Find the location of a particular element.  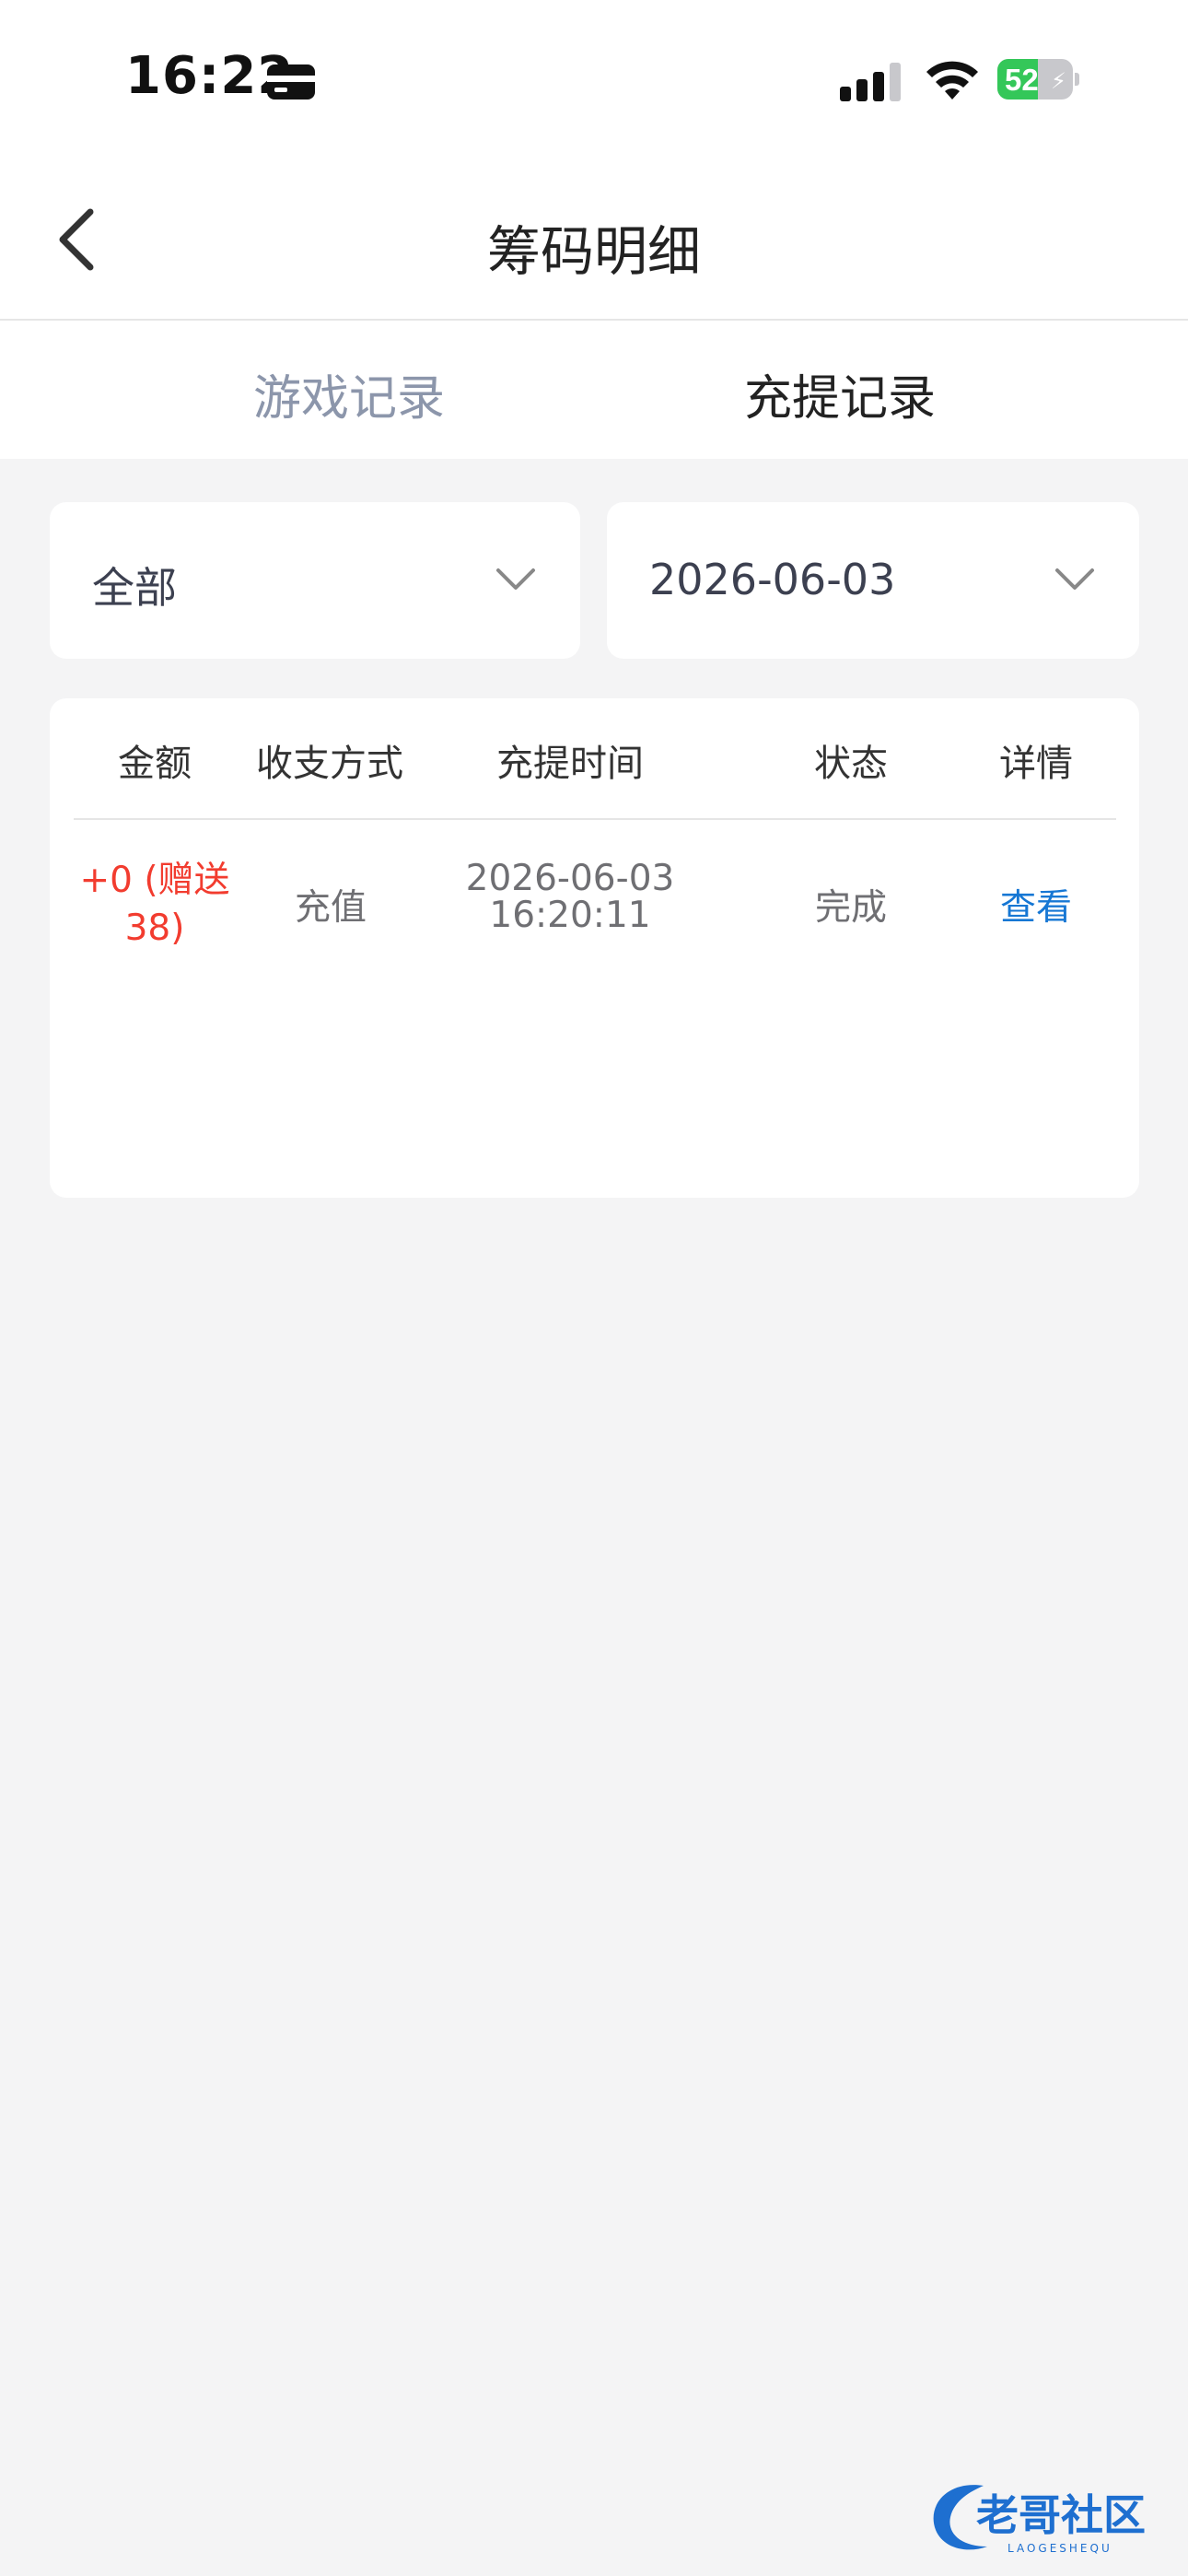

page-title: 筹码明细 is located at coordinates (593, 251).